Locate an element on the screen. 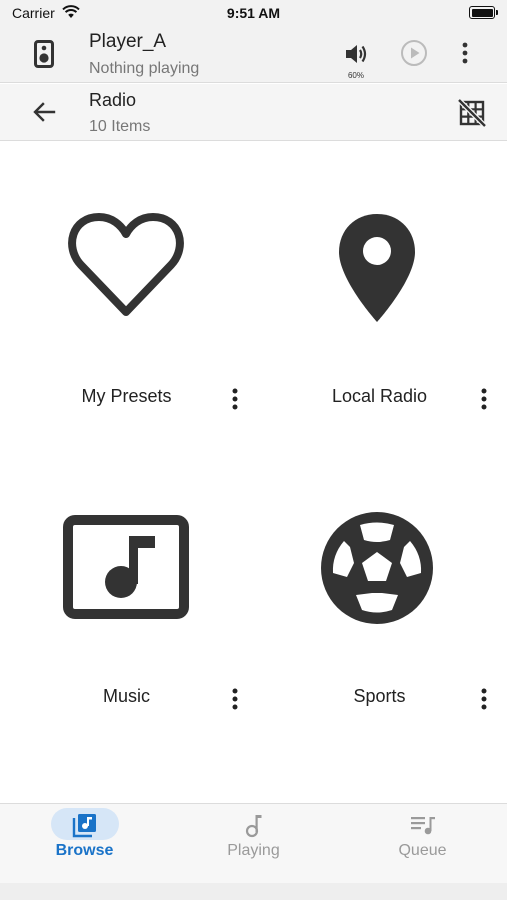 Image resolution: width=507 pixels, height=900 pixels. home-indicator-area is located at coordinates (253, 891).